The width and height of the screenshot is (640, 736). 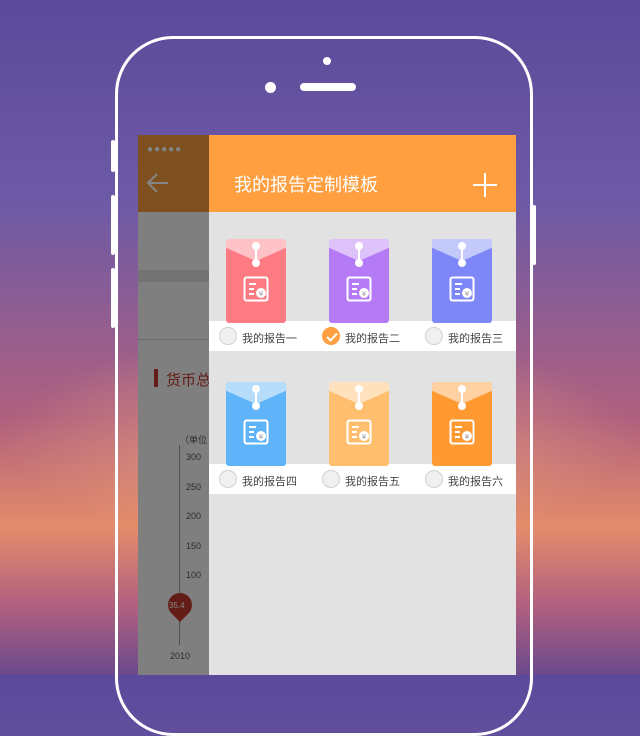 I want to click on power-button, so click(x=534, y=235).